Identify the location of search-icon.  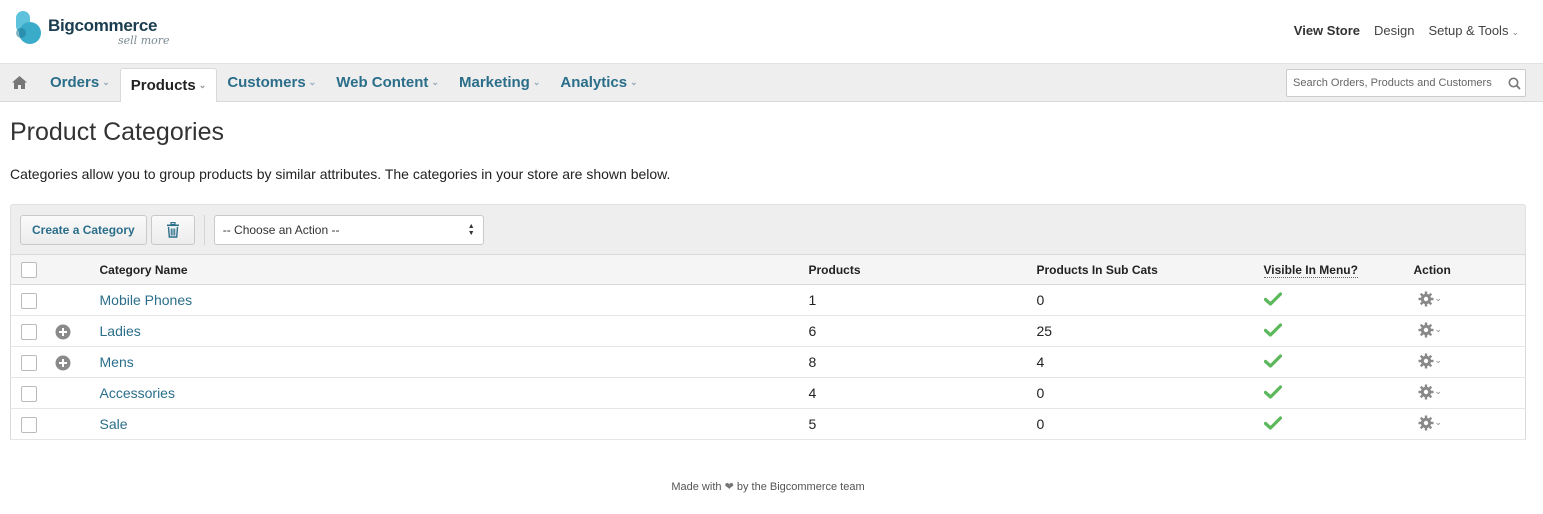
(1514, 83).